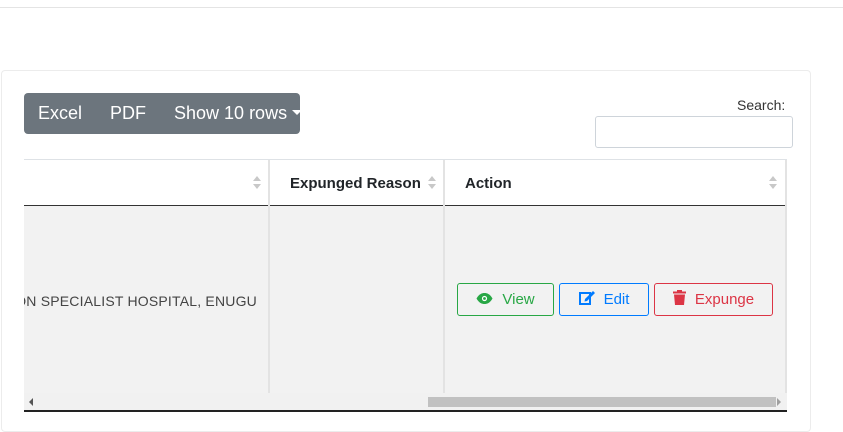 The image size is (843, 432). What do you see at coordinates (518, 299) in the screenshot?
I see `view-button-label: View` at bounding box center [518, 299].